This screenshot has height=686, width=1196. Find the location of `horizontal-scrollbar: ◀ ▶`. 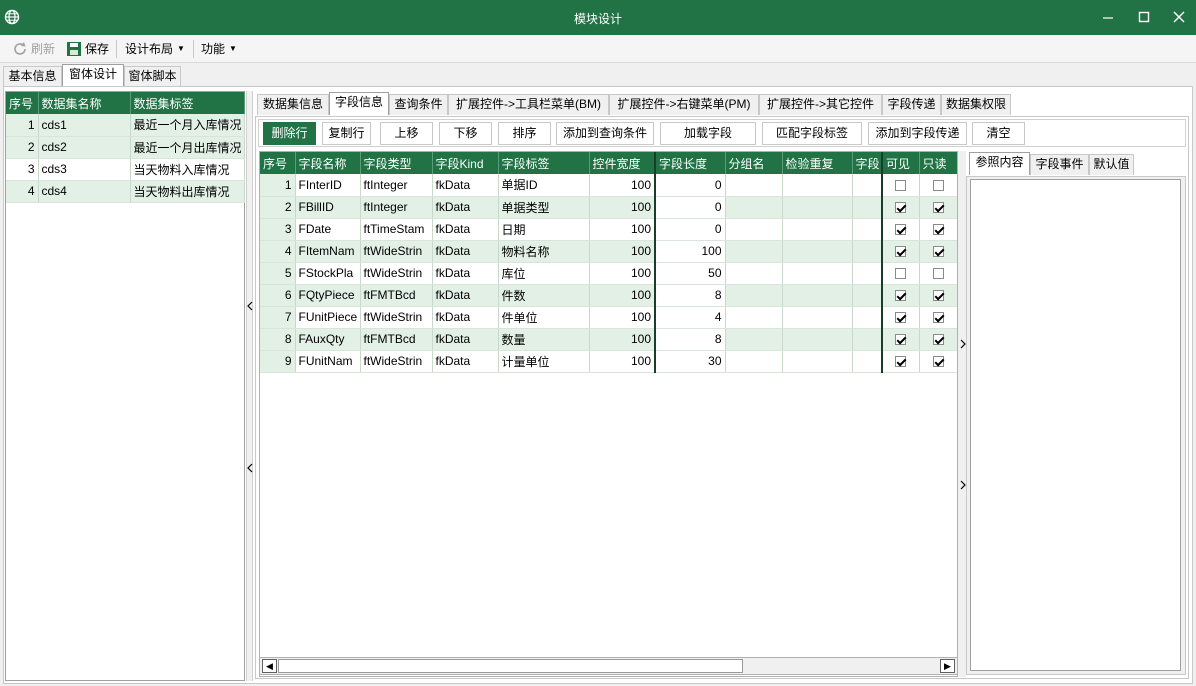

horizontal-scrollbar: ◀ ▶ is located at coordinates (608, 666).